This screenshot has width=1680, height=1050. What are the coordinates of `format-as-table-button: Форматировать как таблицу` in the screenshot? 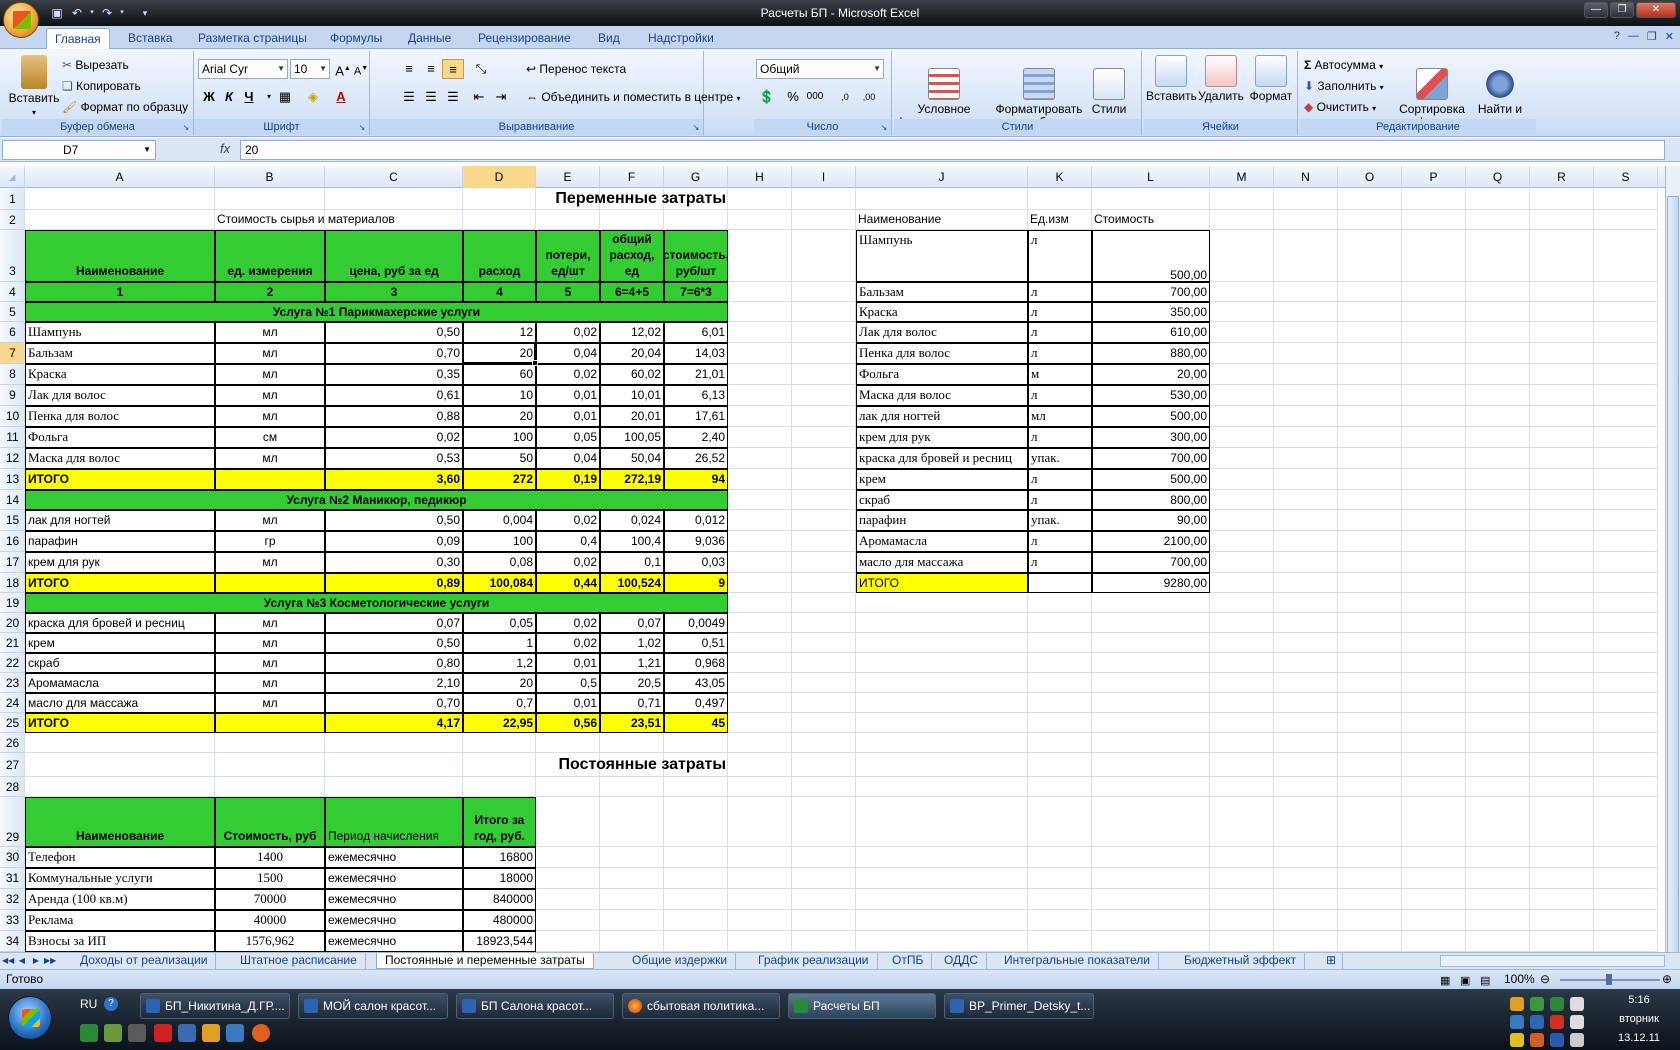 It's located at (1039, 92).